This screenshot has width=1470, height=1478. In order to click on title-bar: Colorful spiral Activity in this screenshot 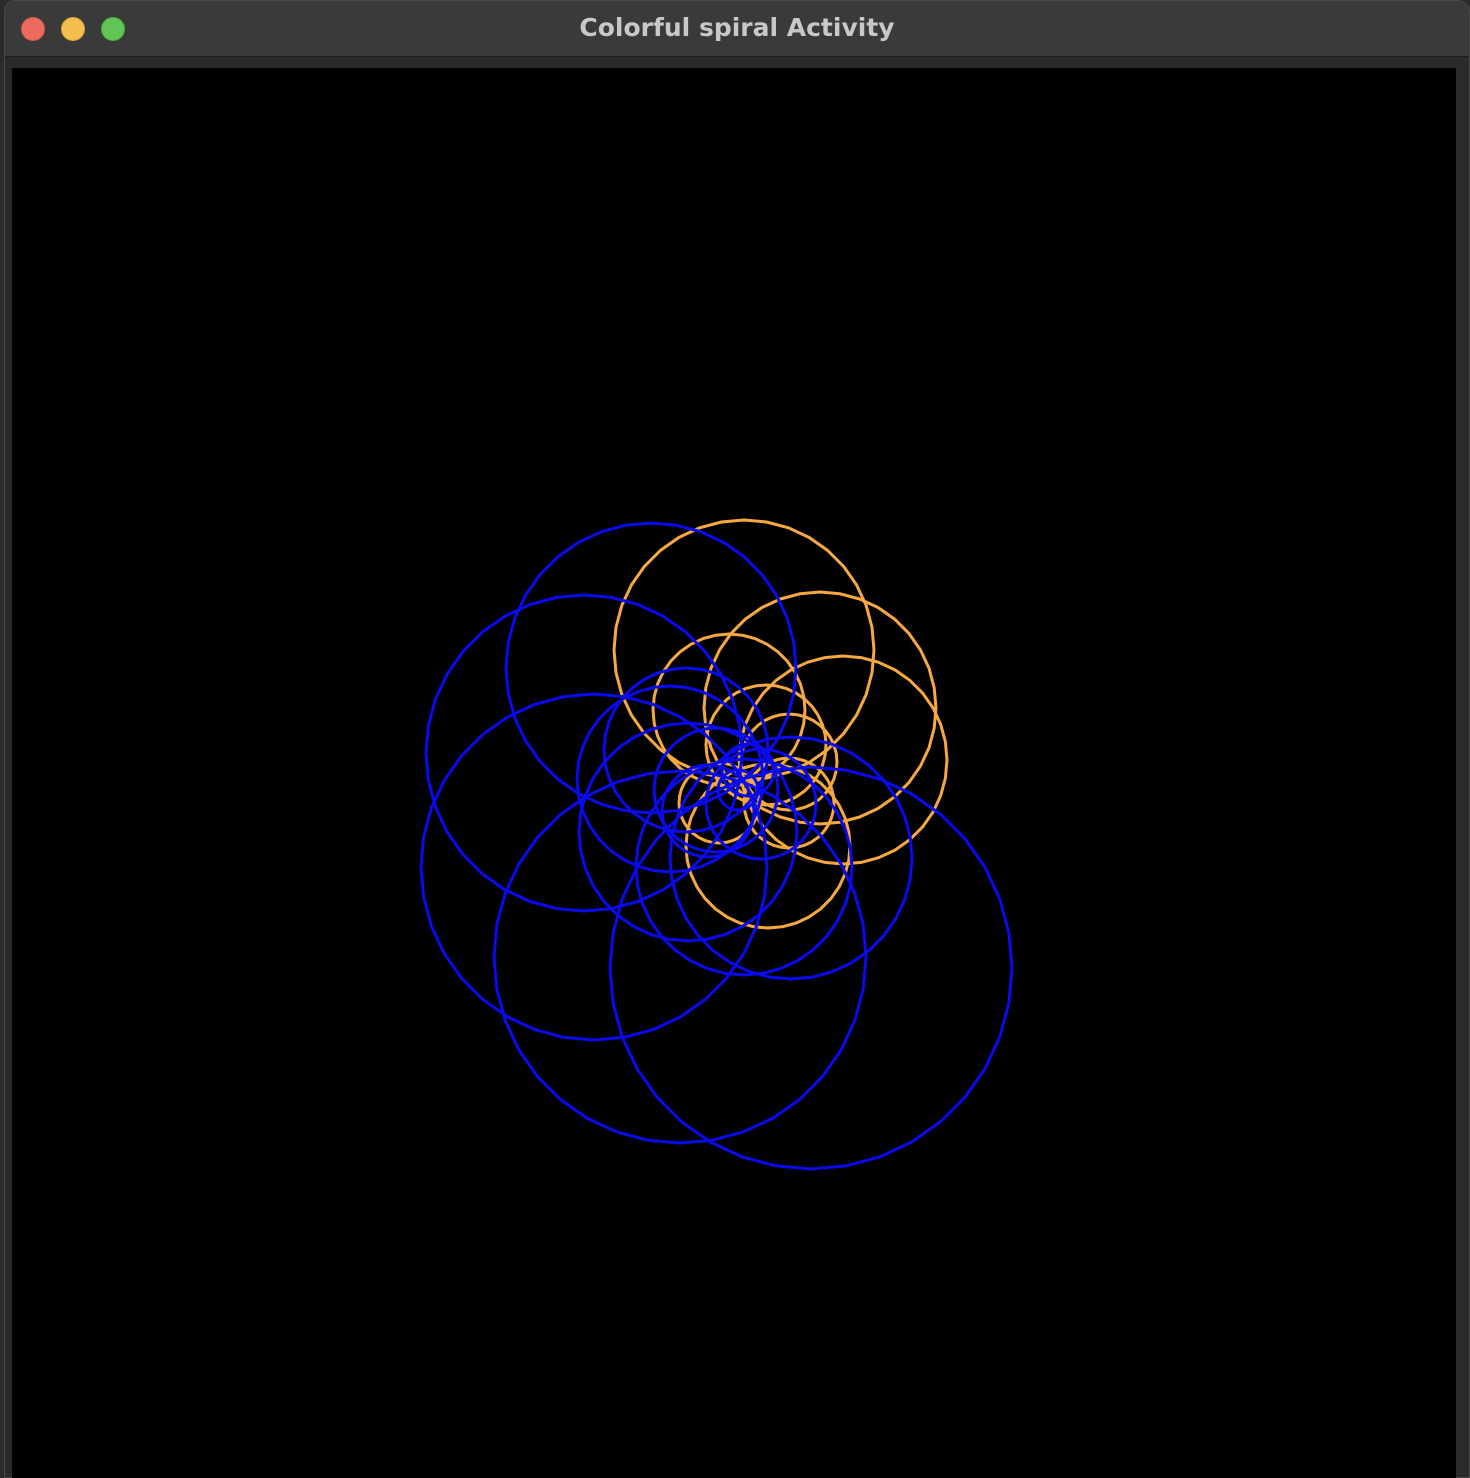, I will do `click(737, 29)`.